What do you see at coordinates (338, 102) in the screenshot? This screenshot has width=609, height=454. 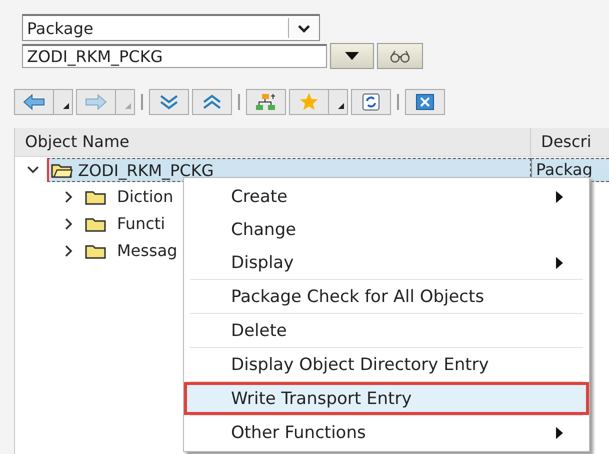 I see `favorites-dropdown-button` at bounding box center [338, 102].